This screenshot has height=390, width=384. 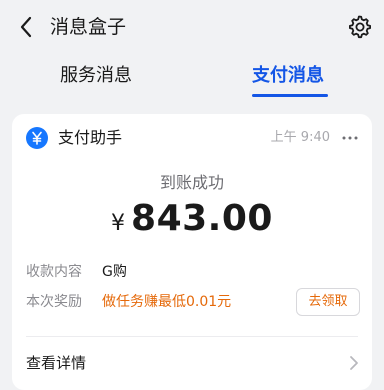 What do you see at coordinates (192, 336) in the screenshot?
I see `divider` at bounding box center [192, 336].